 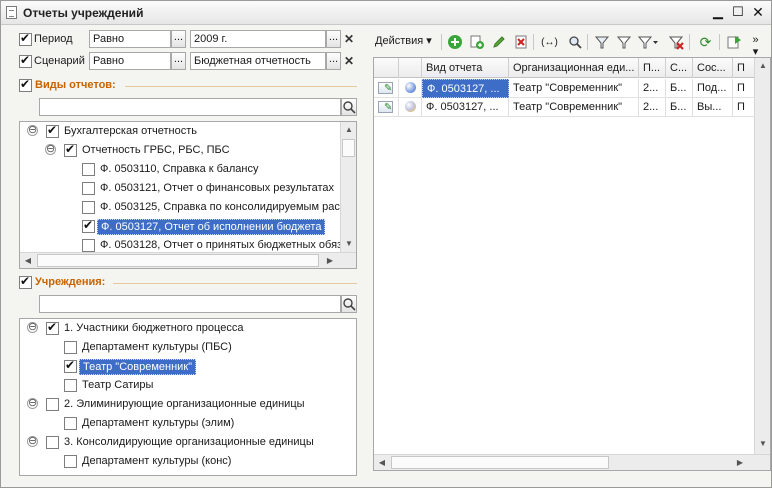 I want to click on actions-menu: Действия ▾, so click(x=403, y=40).